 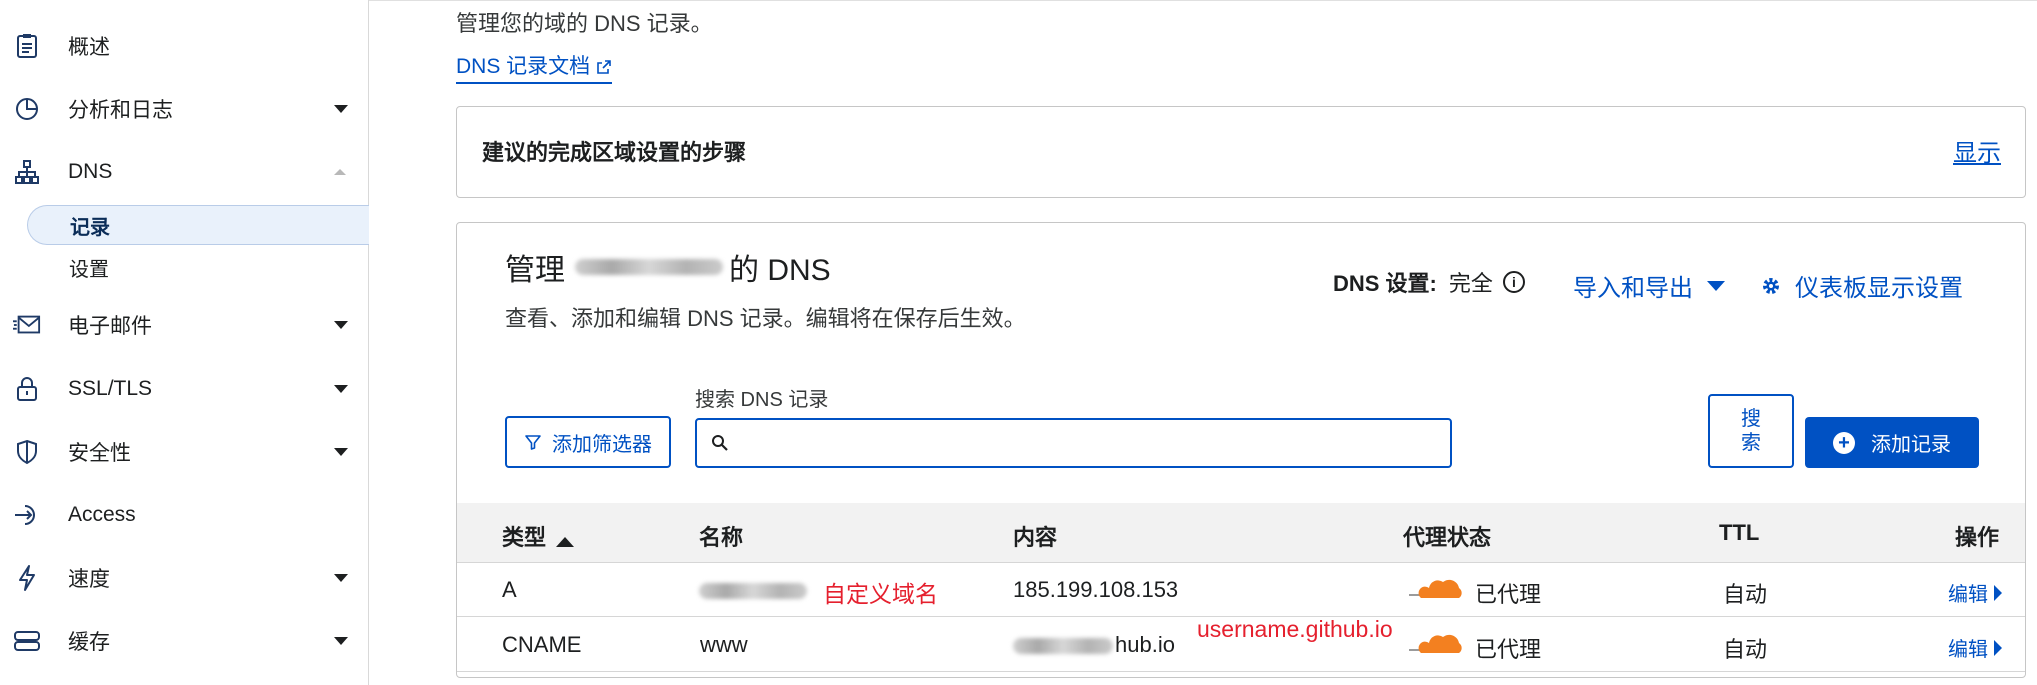 What do you see at coordinates (584, 23) in the screenshot?
I see `page-intro: 管理您的域的 DNS 记录。` at bounding box center [584, 23].